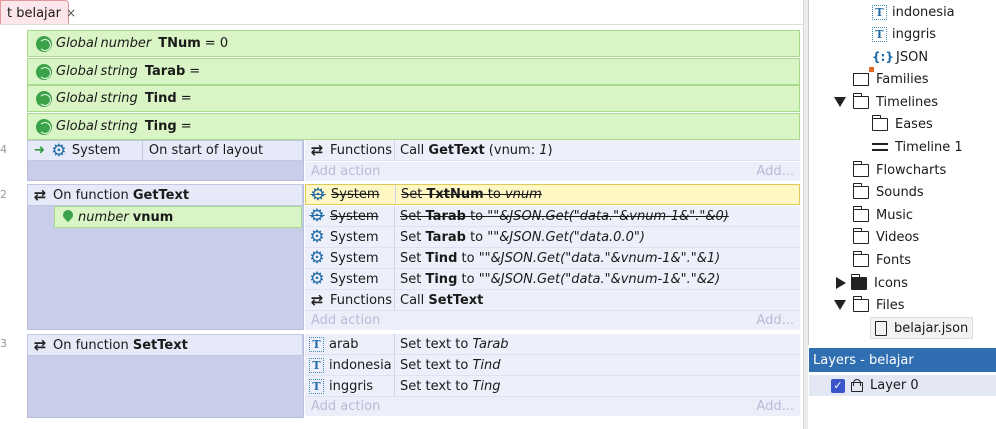 This screenshot has height=429, width=996. I want to click on tree-item-flowcharts: Flowcharts, so click(899, 170).